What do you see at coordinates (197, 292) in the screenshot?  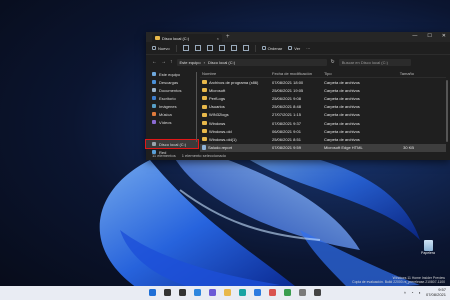 I see `widgets-icon` at bounding box center [197, 292].